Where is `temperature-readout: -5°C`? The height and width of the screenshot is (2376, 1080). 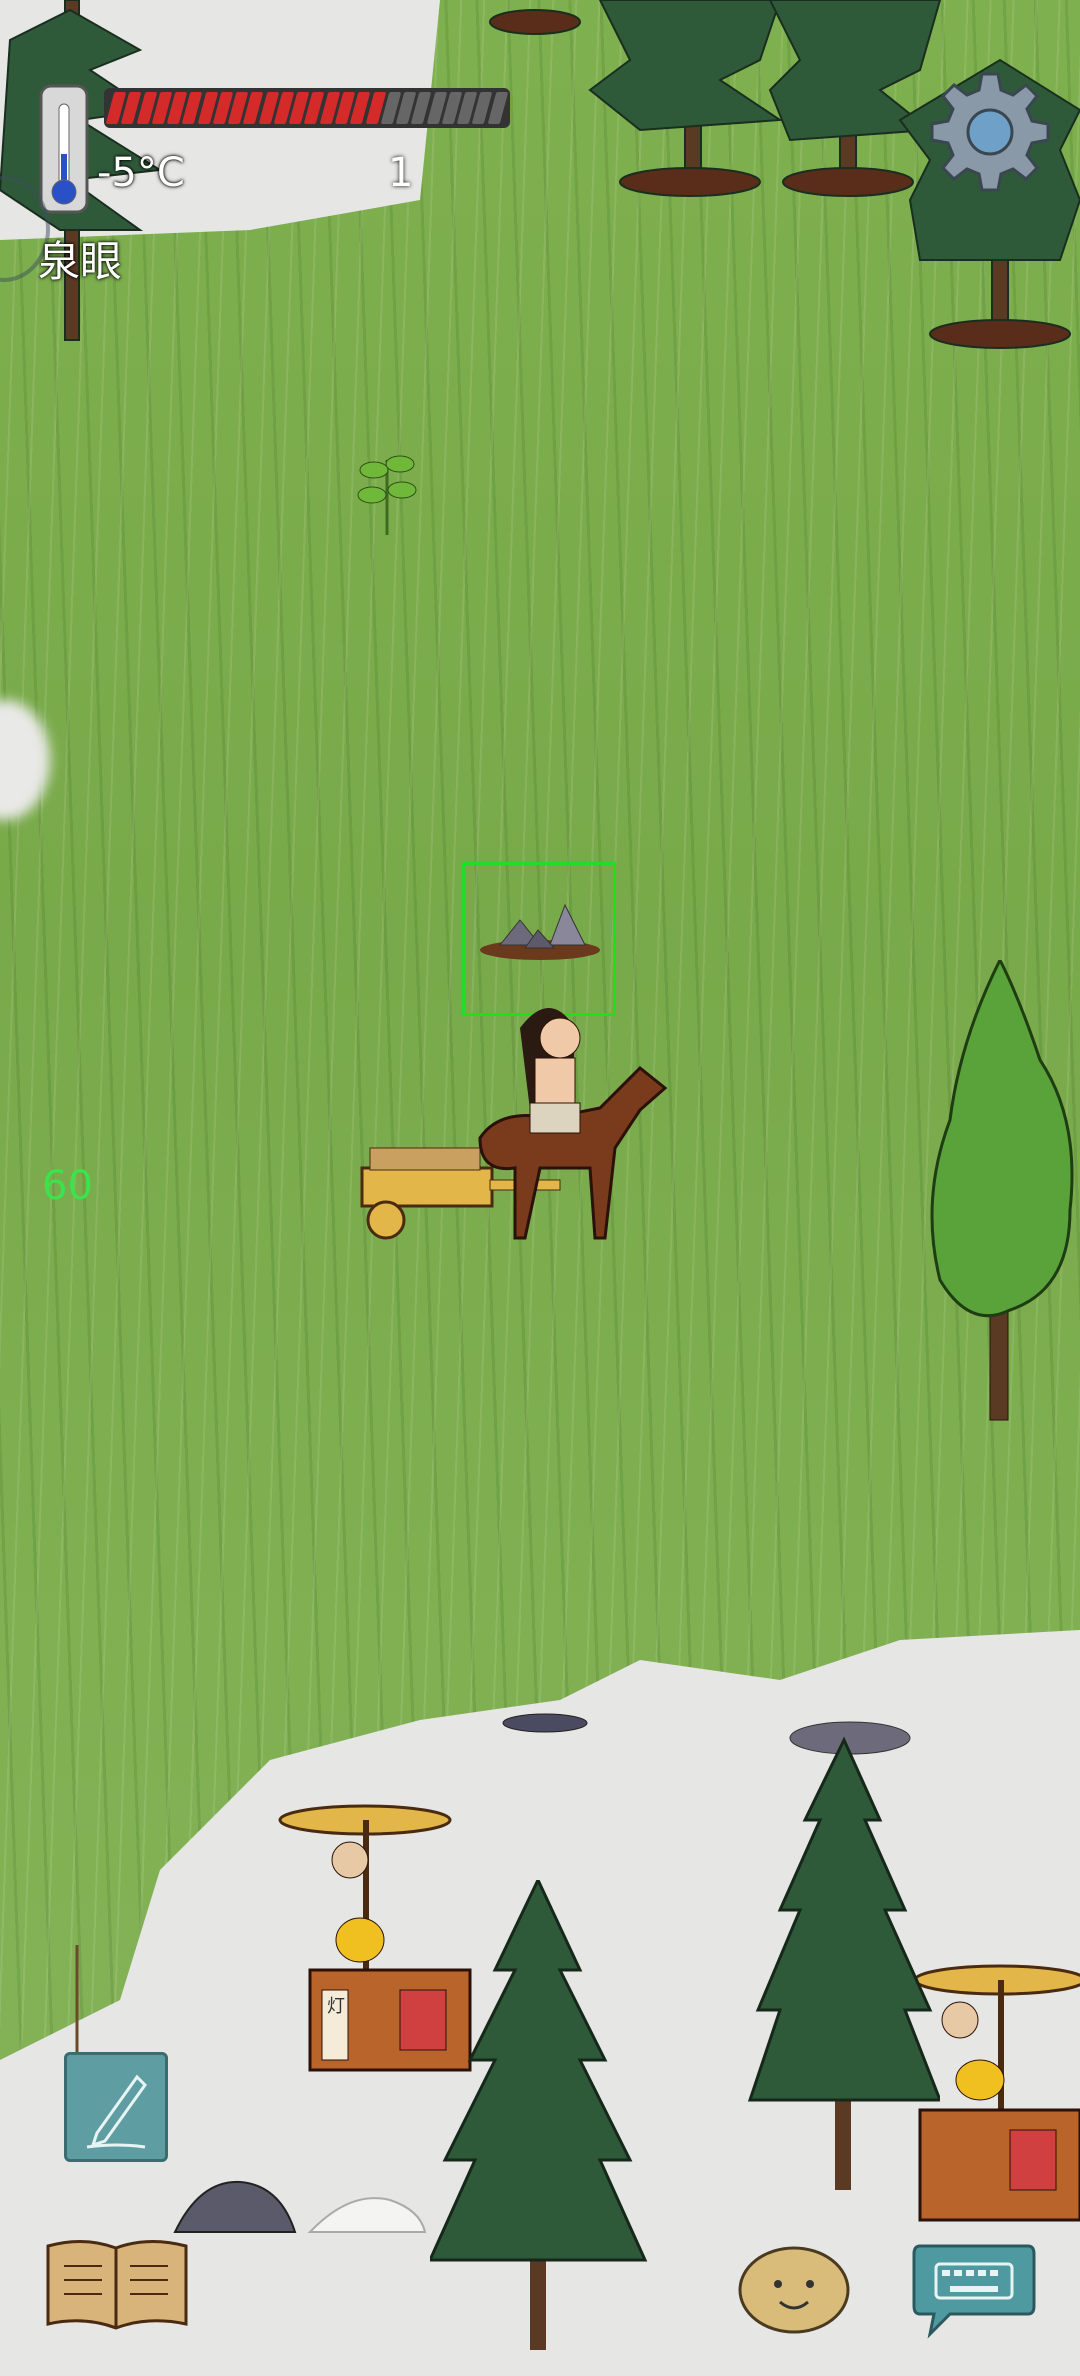
temperature-readout: -5°C is located at coordinates (141, 173).